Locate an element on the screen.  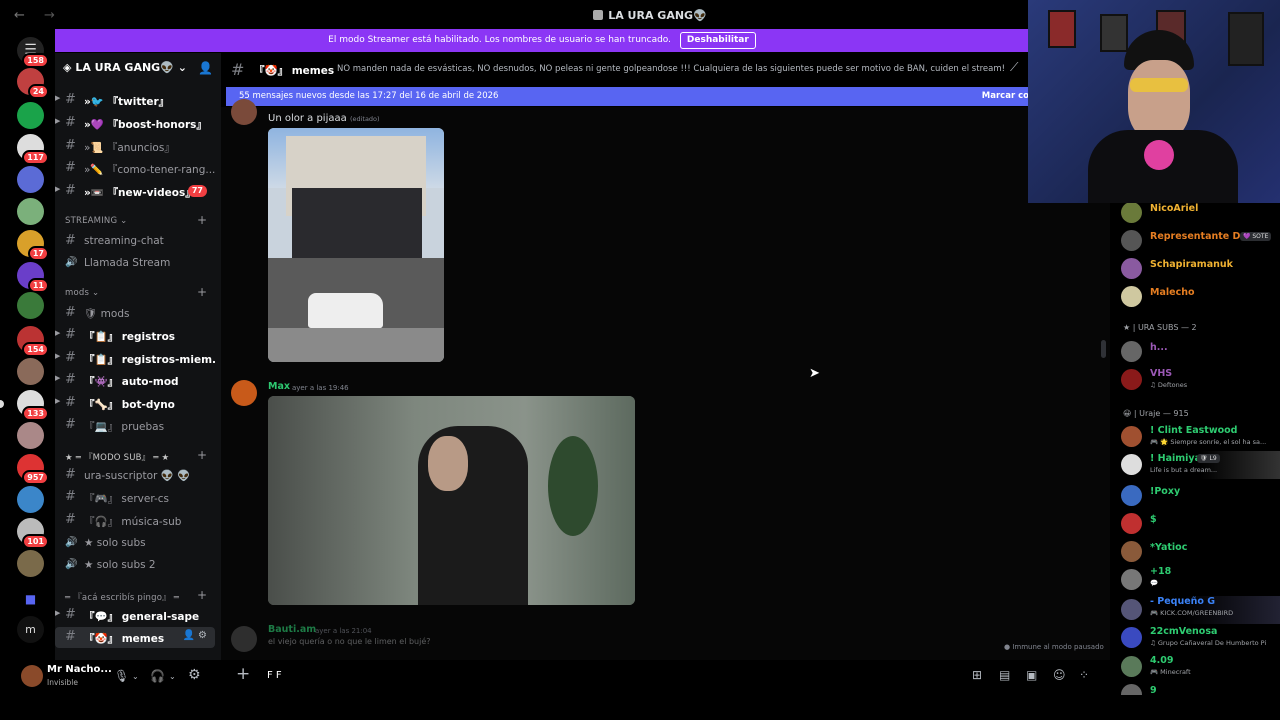
server-item: 101 is located at coordinates (33, 533).